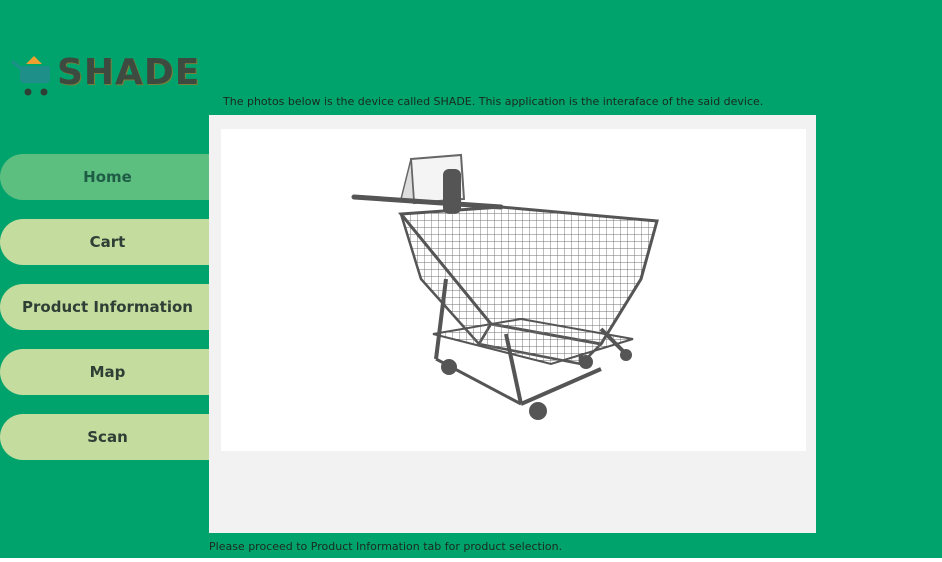 This screenshot has width=942, height=562. What do you see at coordinates (107, 372) in the screenshot?
I see `nav-map-button: Map` at bounding box center [107, 372].